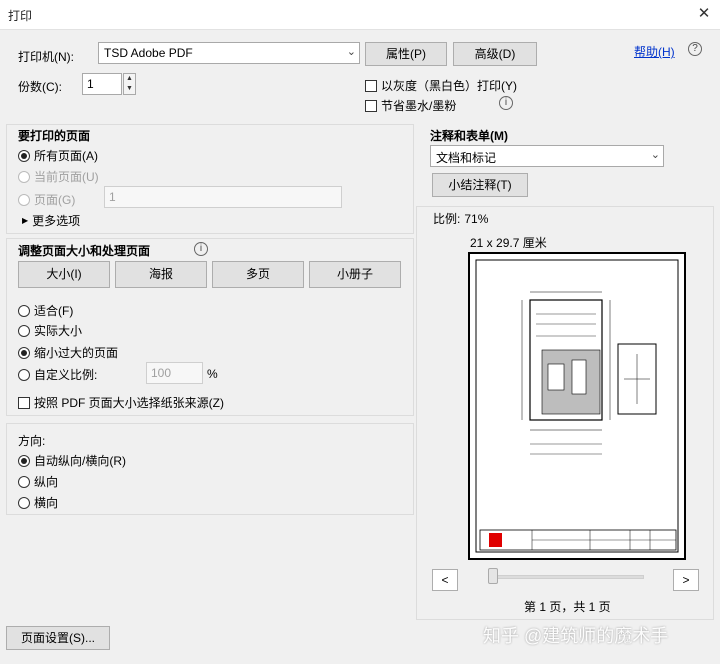 The height and width of the screenshot is (664, 720). Describe the element at coordinates (686, 580) in the screenshot. I see `next-page-button: >` at that location.